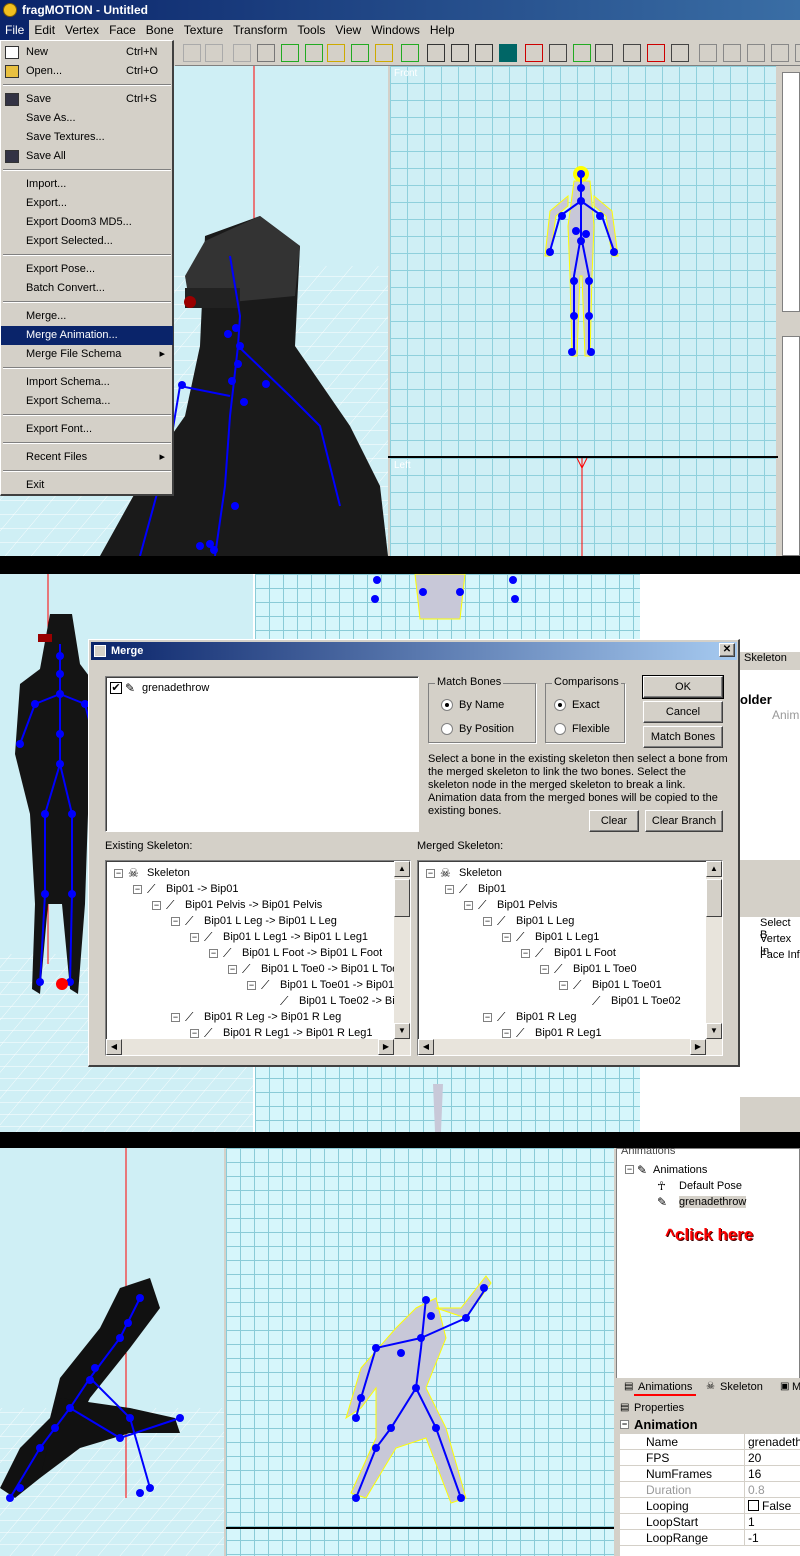  Describe the element at coordinates (262, 754) in the screenshot. I see `animation-list: ✔ ✎ grenadethrow` at that location.